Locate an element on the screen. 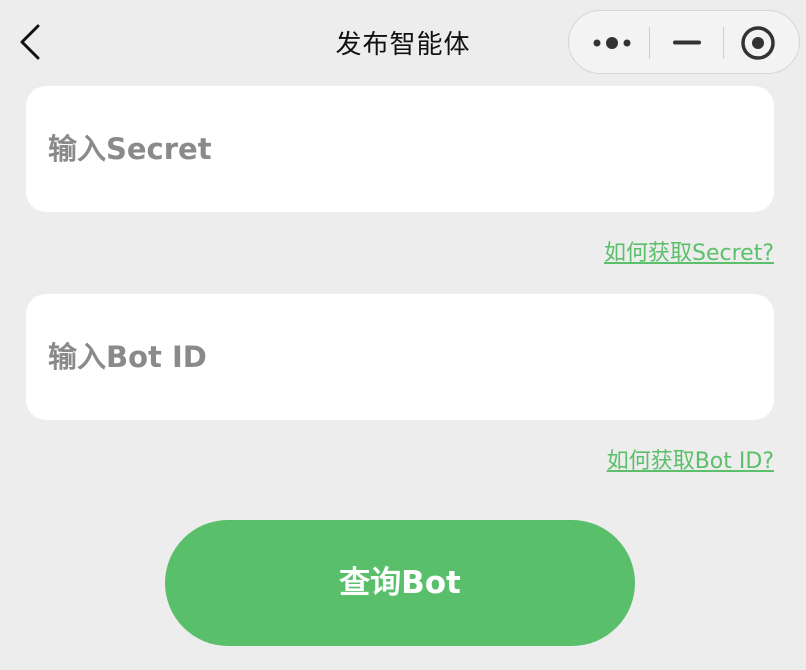 The height and width of the screenshot is (670, 806). more-dots-icon is located at coordinates (612, 43).